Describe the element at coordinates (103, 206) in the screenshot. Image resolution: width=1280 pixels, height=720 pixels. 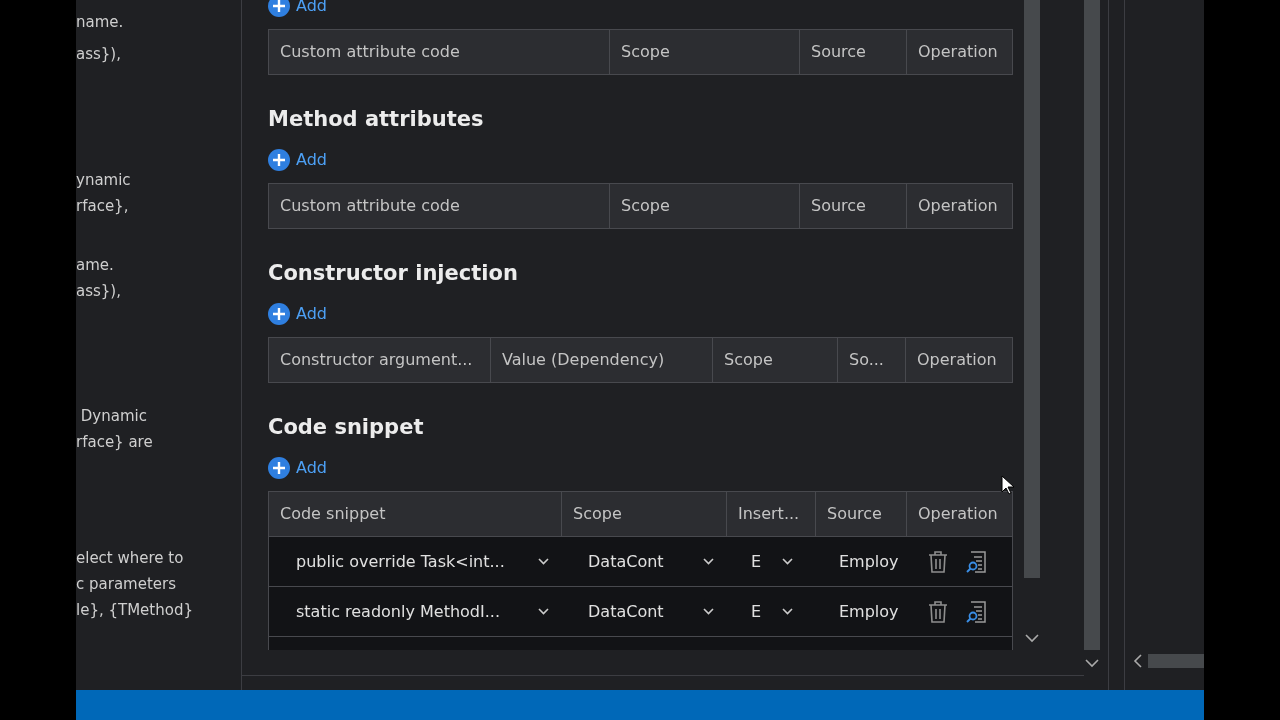
I see `description-text: rface},` at that location.